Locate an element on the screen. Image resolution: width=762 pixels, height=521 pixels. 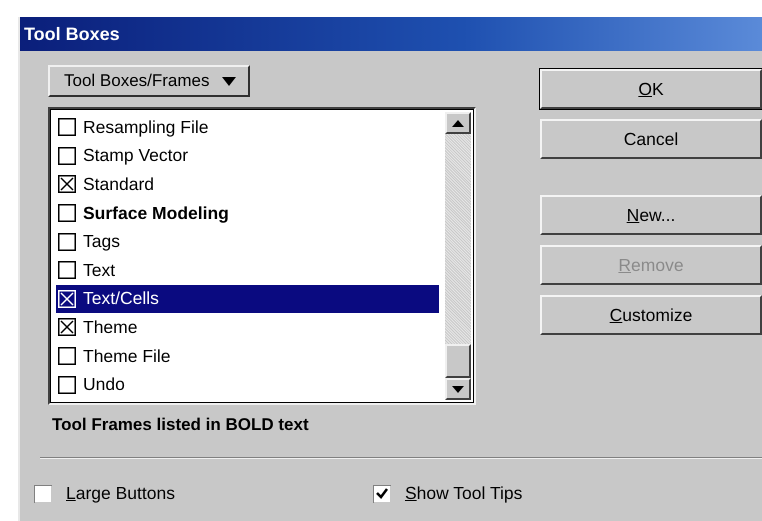
list-item: Resampling File is located at coordinates (247, 127).